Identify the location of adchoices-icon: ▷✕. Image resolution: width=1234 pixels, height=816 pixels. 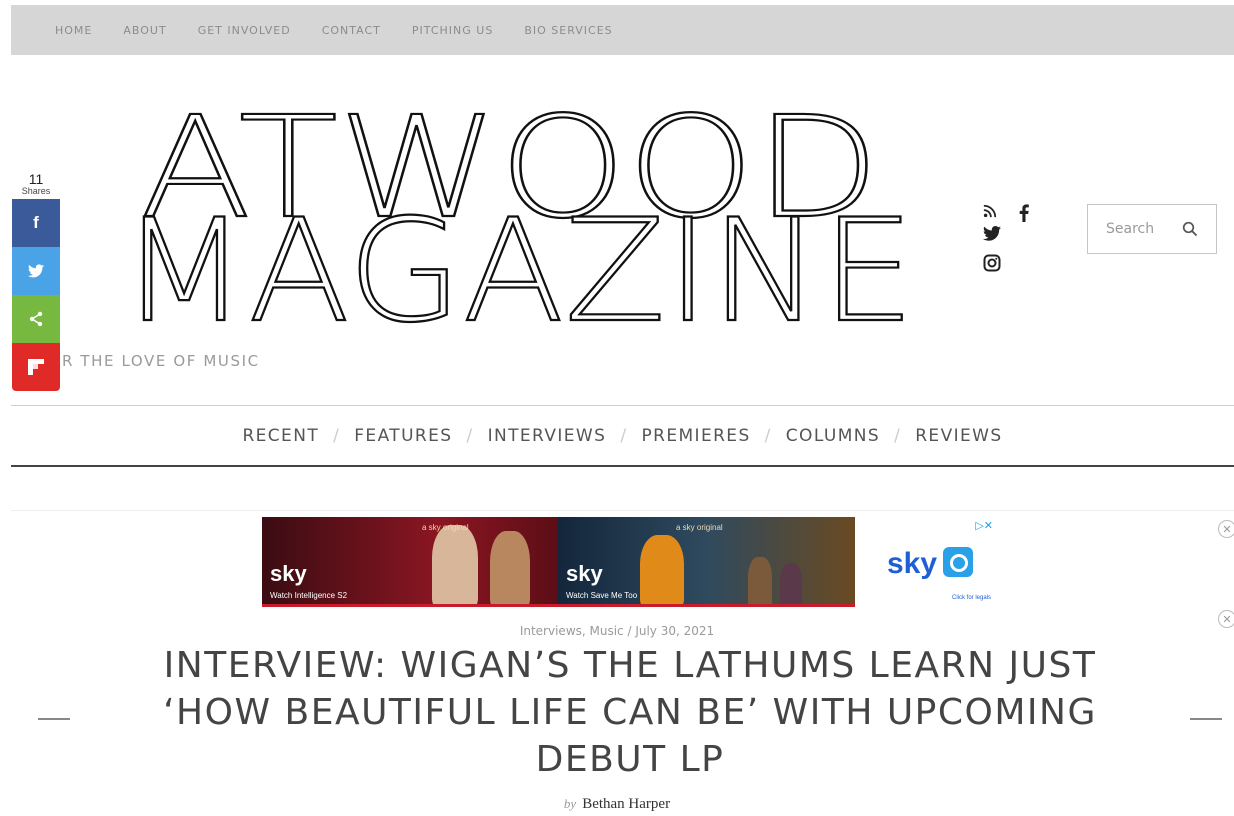
(984, 525).